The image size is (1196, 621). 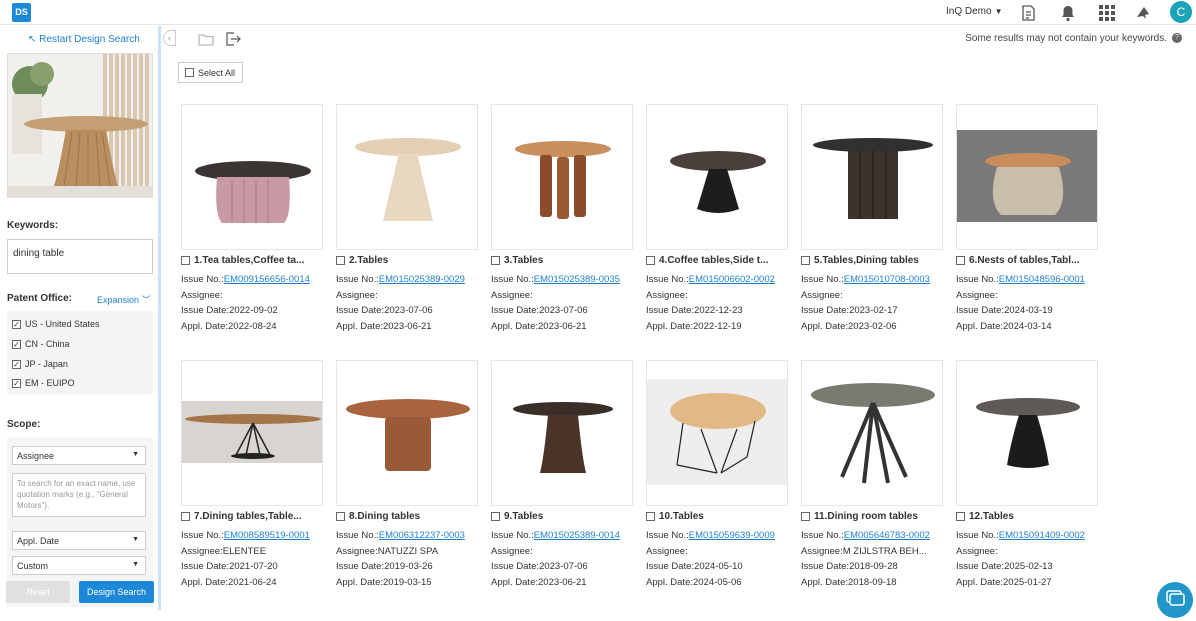 What do you see at coordinates (267, 535) in the screenshot?
I see `issue-no-link: EM008589519-0001` at bounding box center [267, 535].